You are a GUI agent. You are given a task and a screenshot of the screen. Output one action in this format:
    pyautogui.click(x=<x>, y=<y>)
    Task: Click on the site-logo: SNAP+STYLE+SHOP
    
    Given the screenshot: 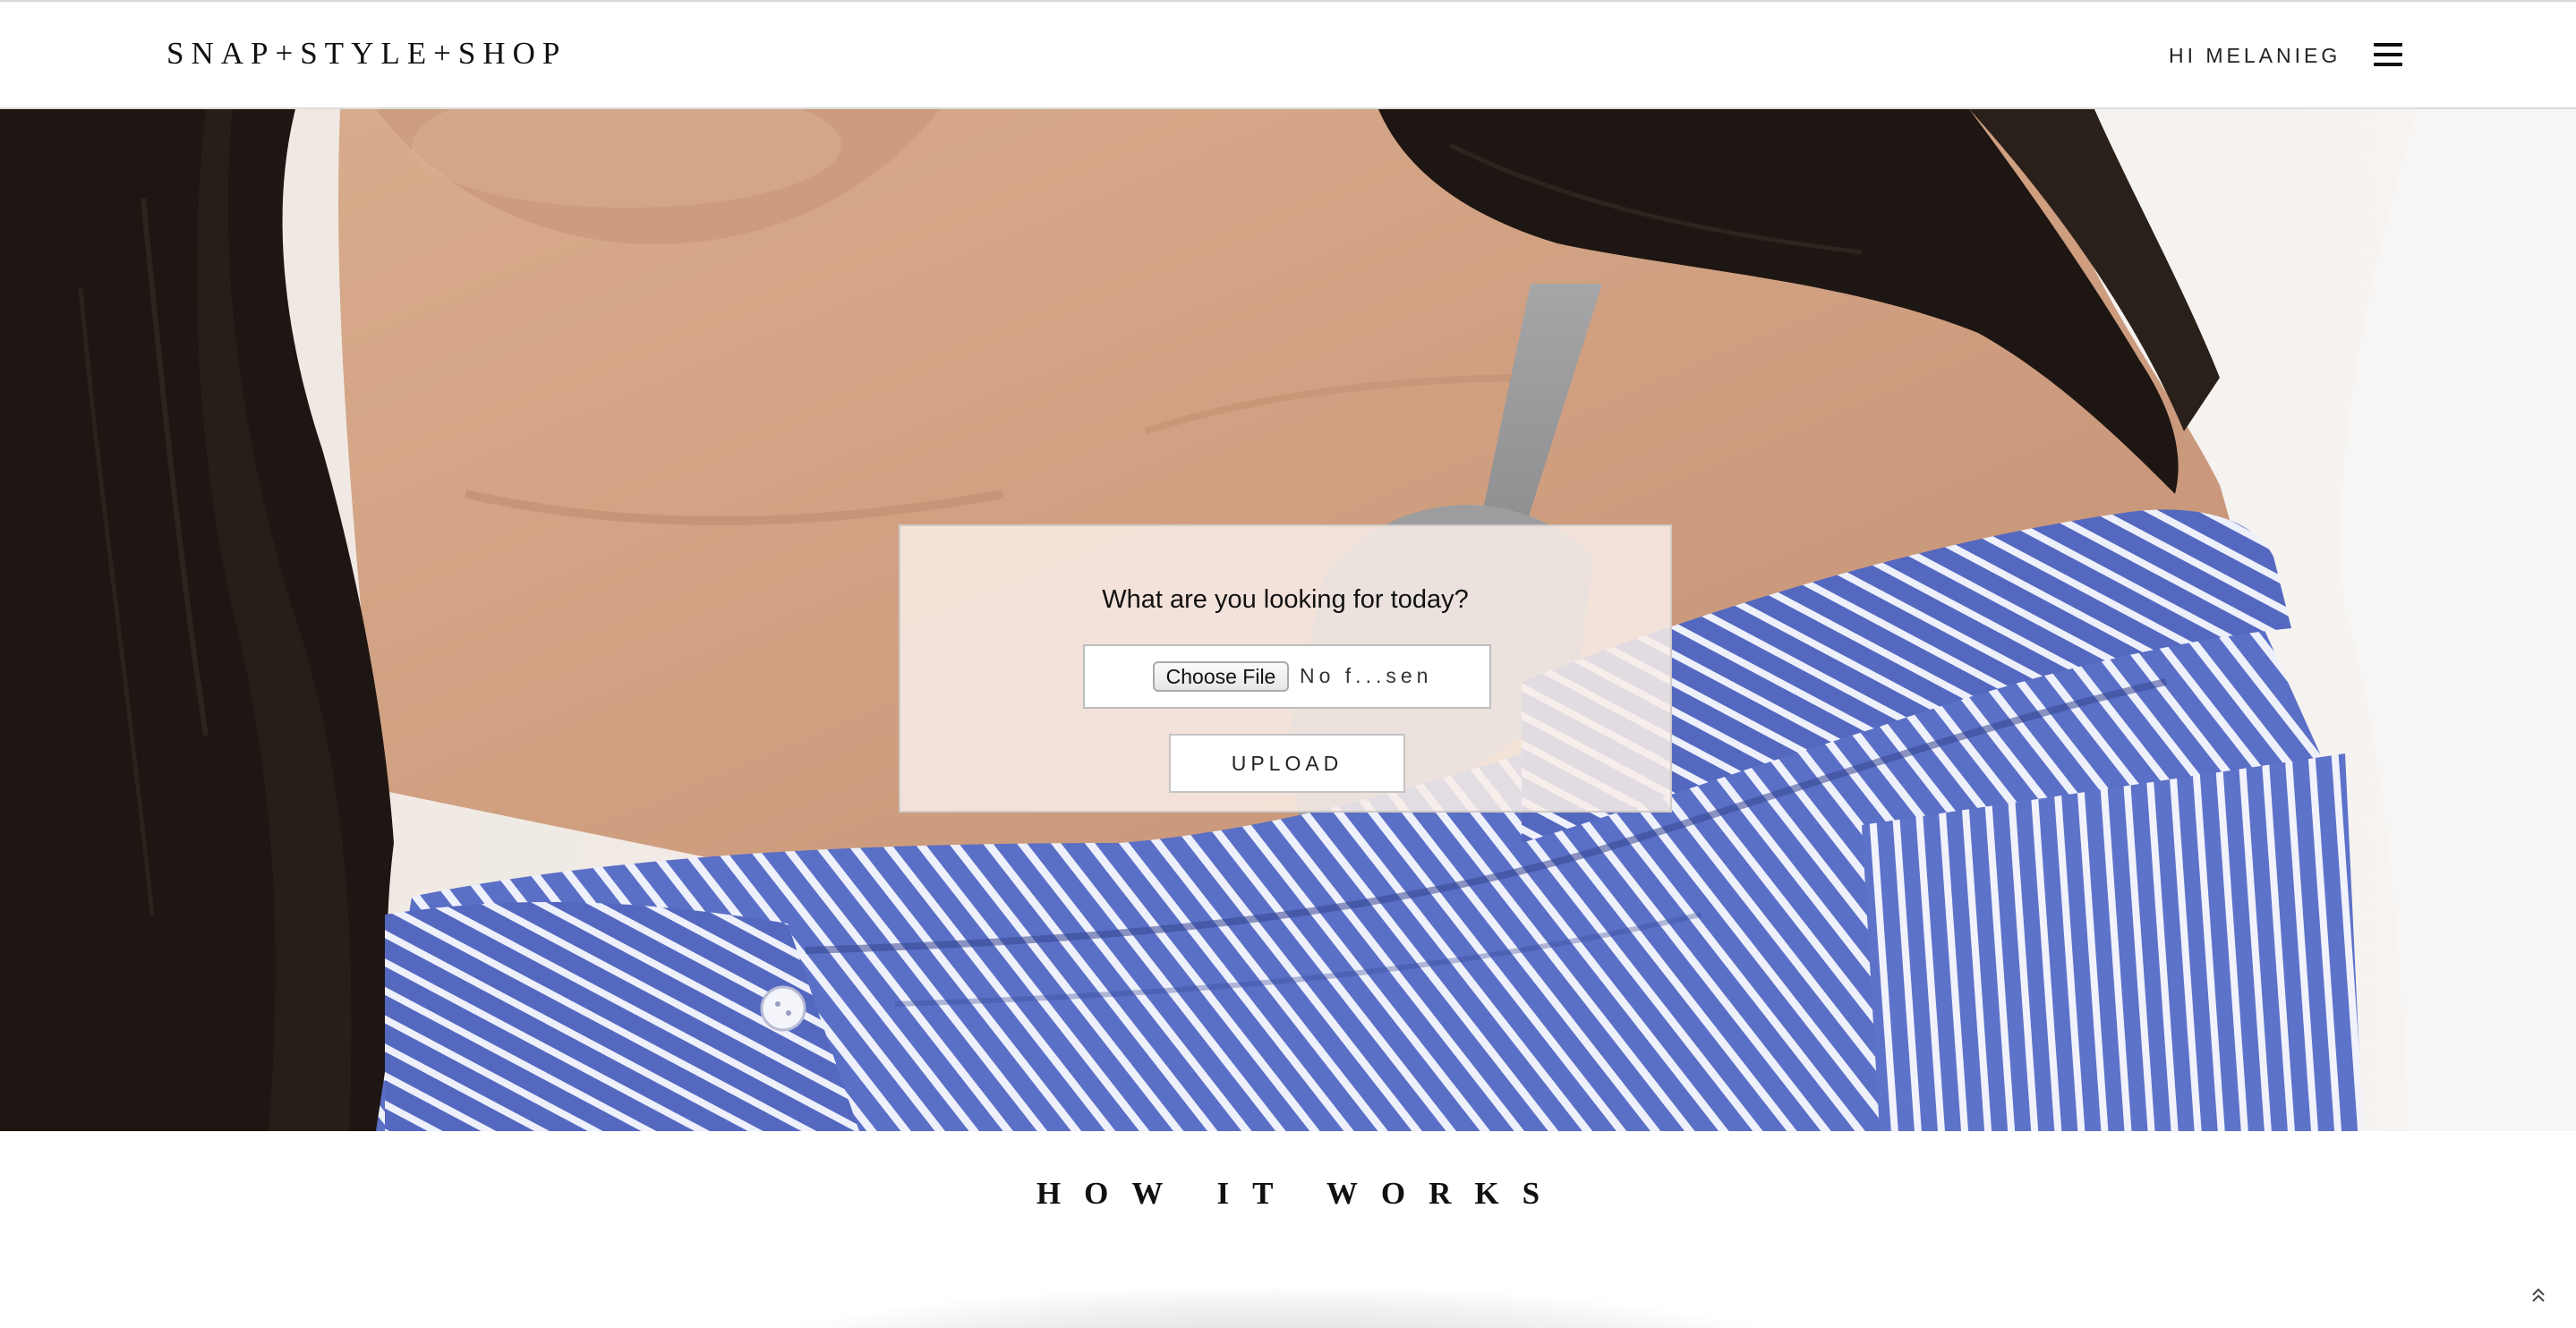 What is the action you would take?
    pyautogui.click(x=366, y=54)
    